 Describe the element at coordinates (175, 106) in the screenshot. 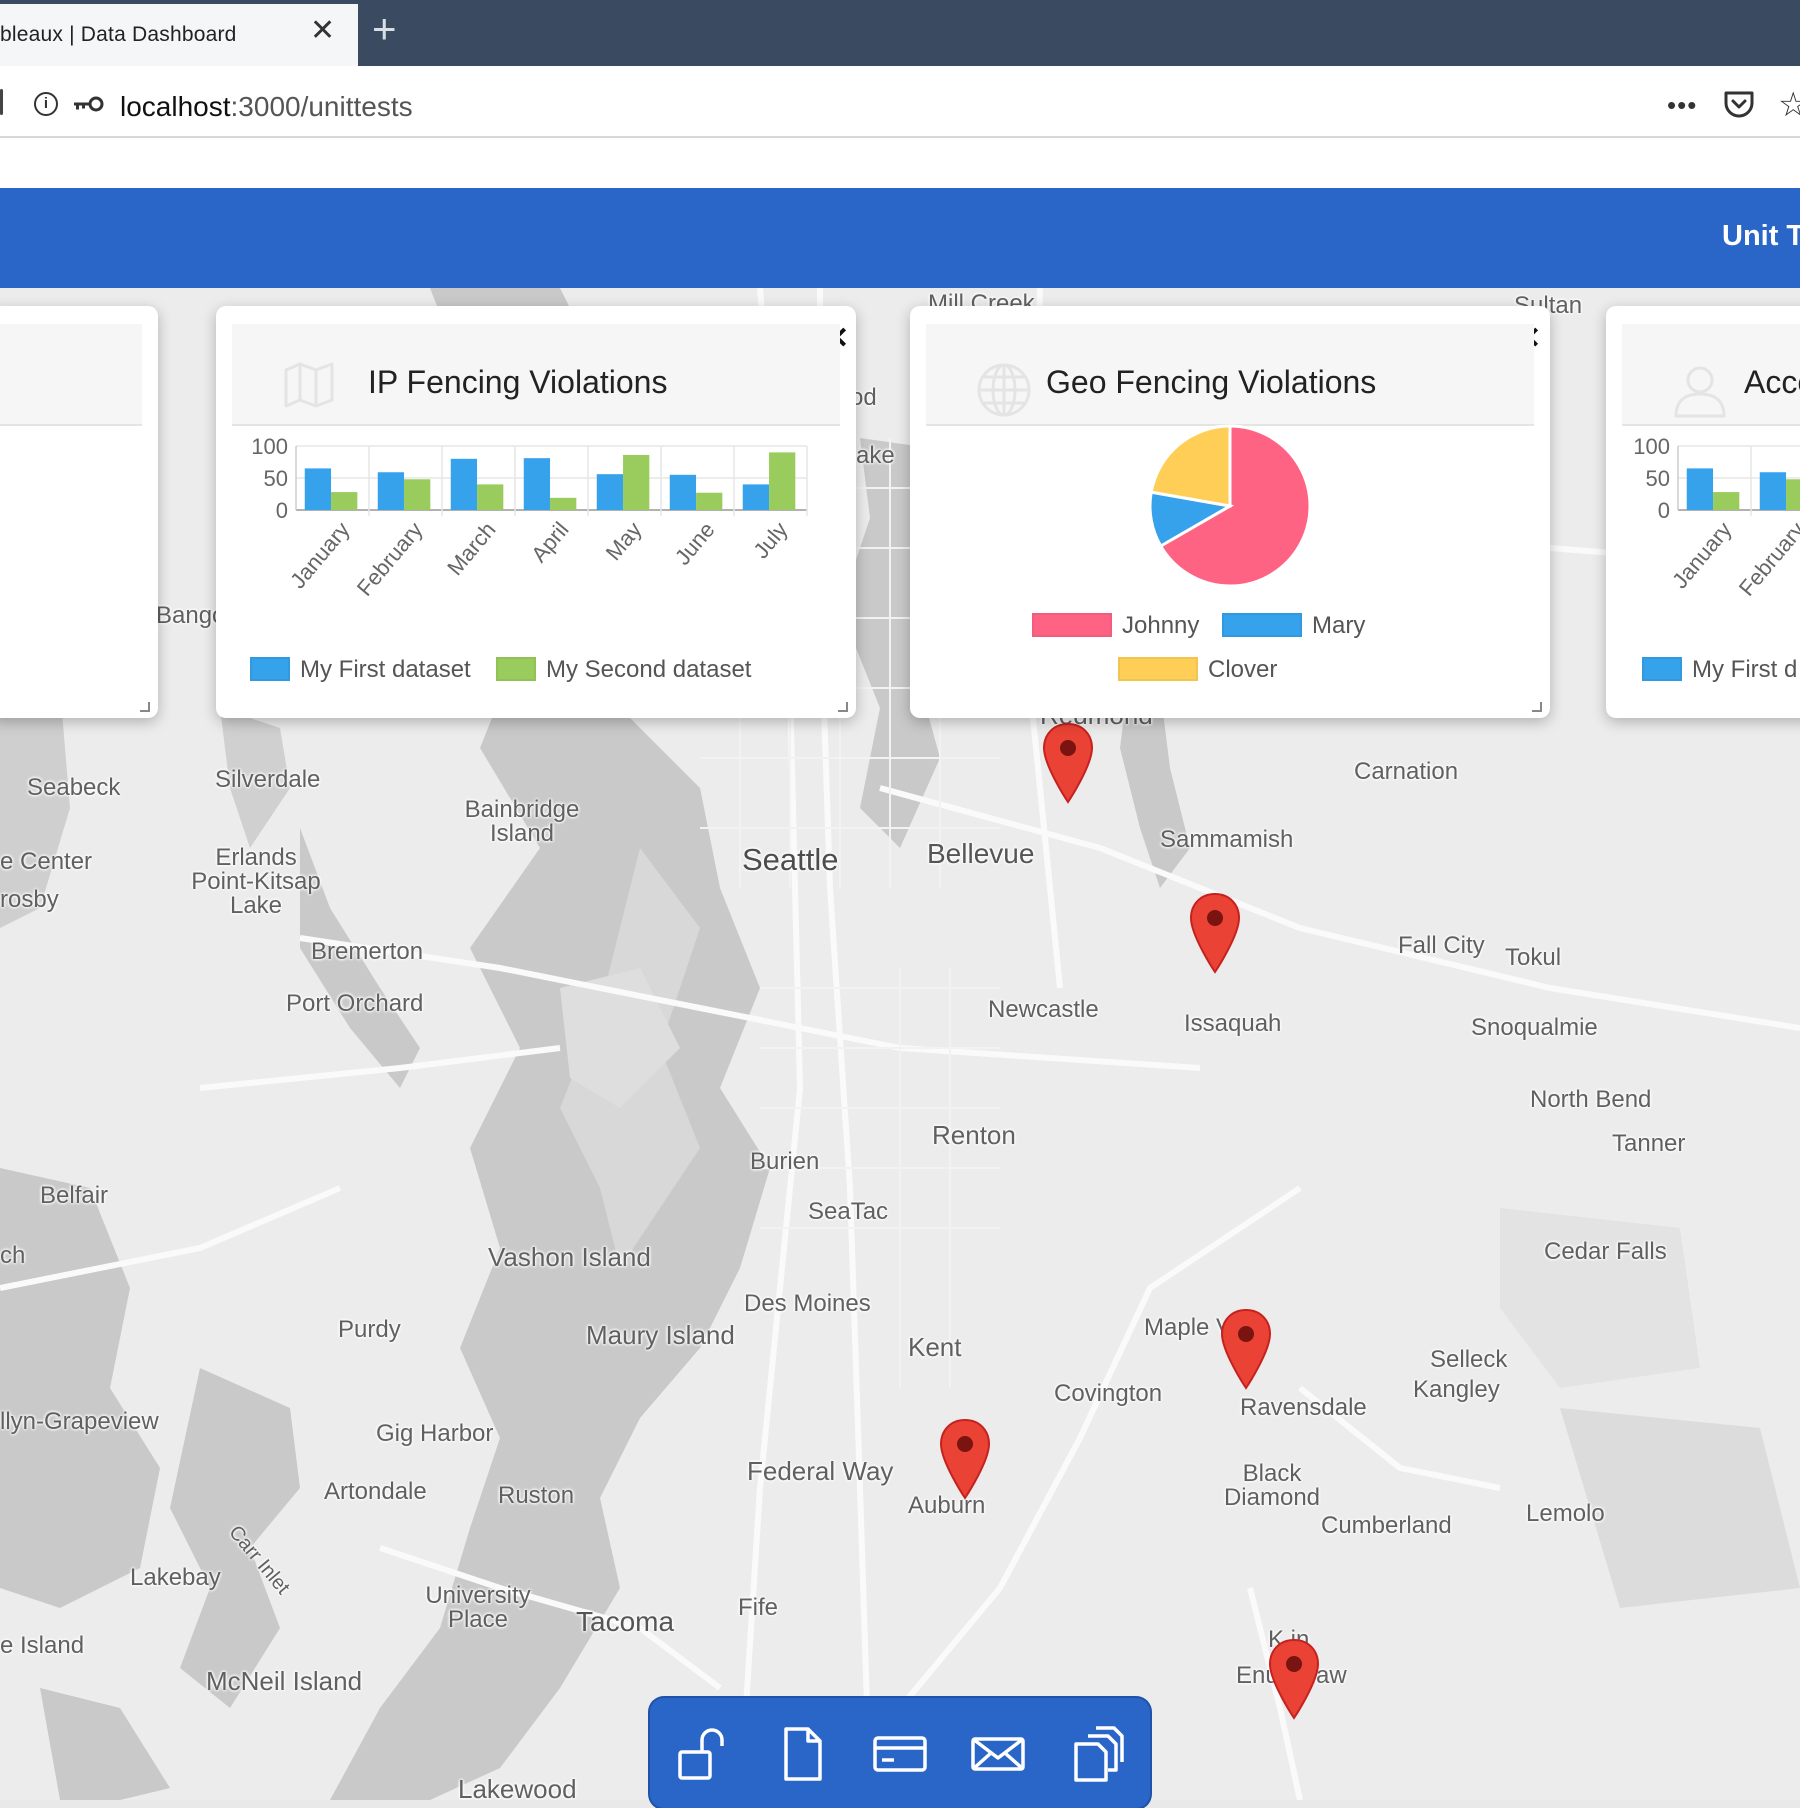

I see `url-host: localhost` at that location.